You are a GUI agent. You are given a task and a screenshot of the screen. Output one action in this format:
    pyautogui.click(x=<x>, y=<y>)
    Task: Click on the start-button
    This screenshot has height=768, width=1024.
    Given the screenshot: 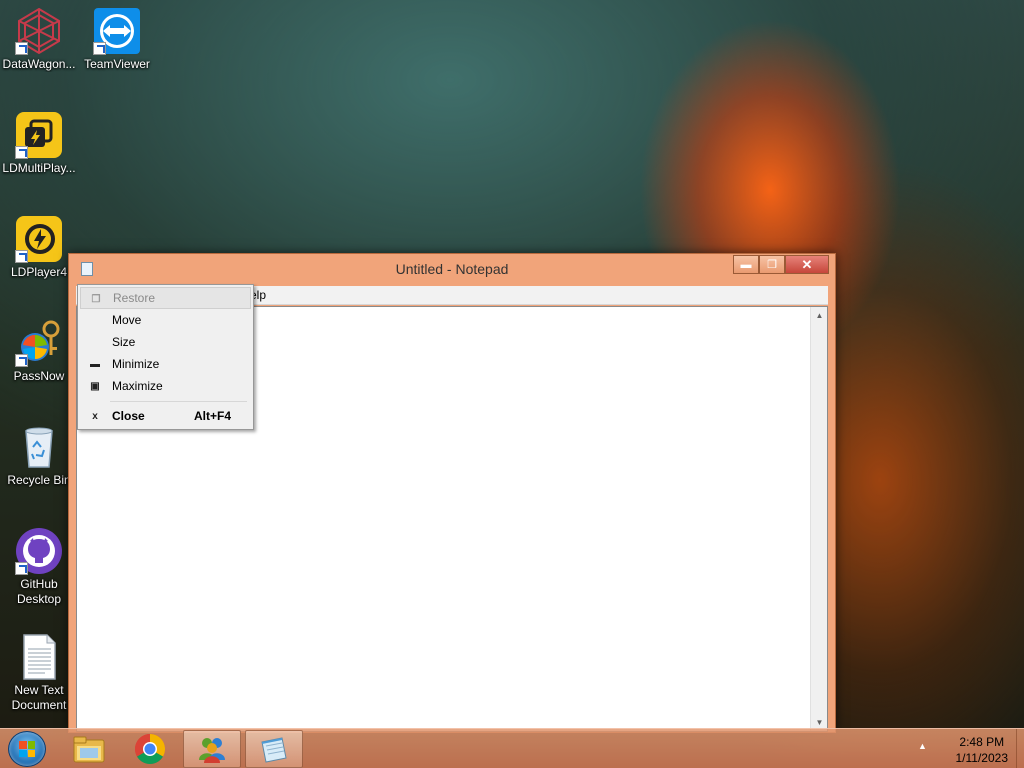 What is the action you would take?
    pyautogui.click(x=27, y=749)
    